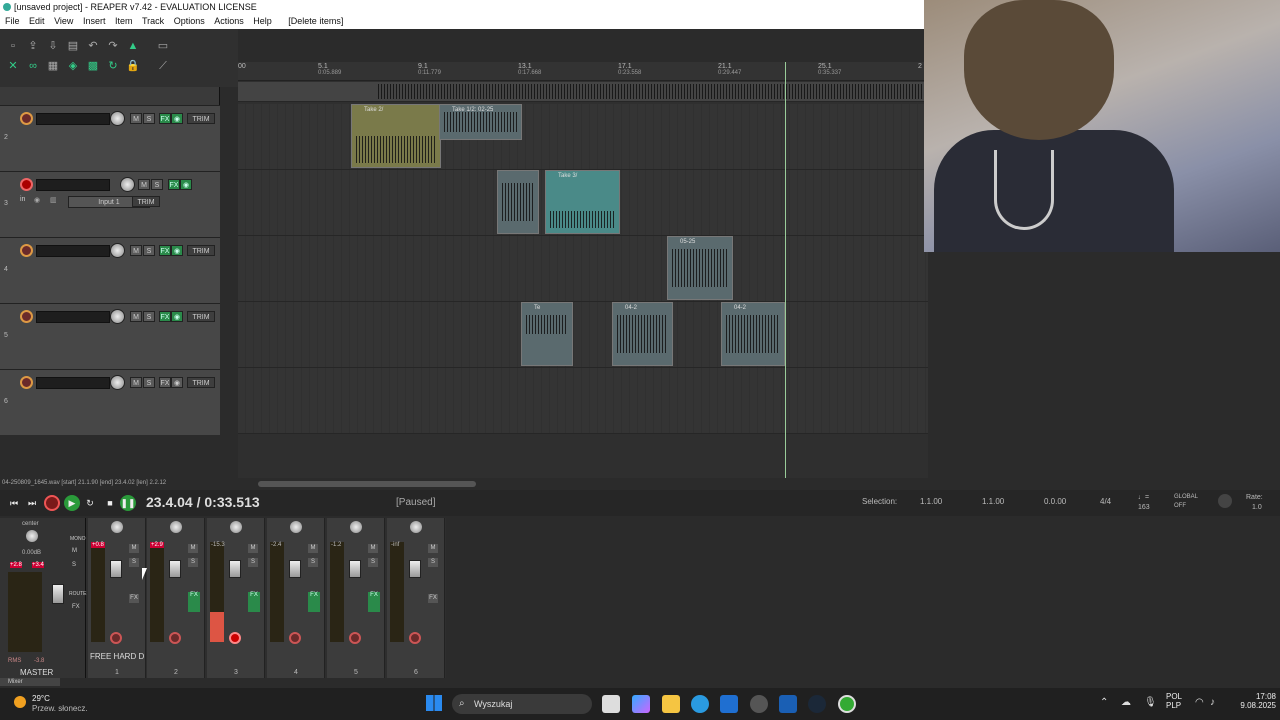 This screenshot has width=1280, height=720. Describe the element at coordinates (78, 539) in the screenshot. I see `mono-button: MONO` at that location.